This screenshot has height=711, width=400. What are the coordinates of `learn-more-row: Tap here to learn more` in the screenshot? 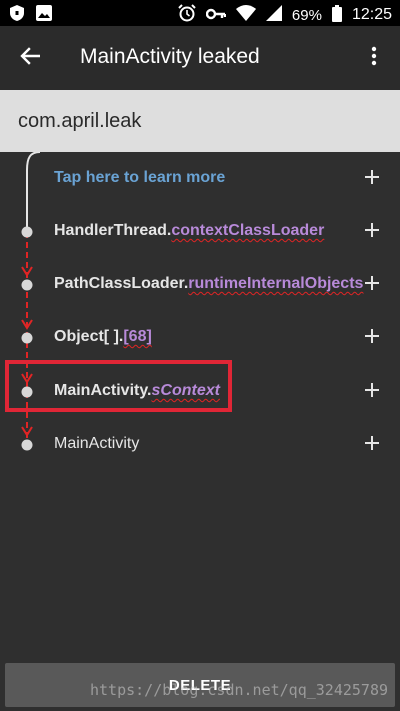 It's located at (200, 179).